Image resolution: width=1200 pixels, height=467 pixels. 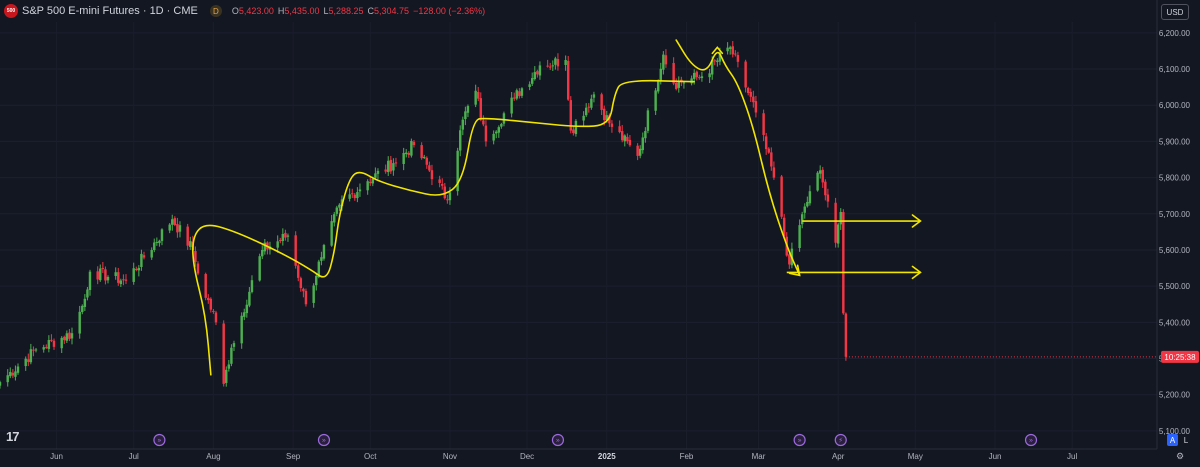 I want to click on price-tick-label: 5,700.00, so click(x=1175, y=214).